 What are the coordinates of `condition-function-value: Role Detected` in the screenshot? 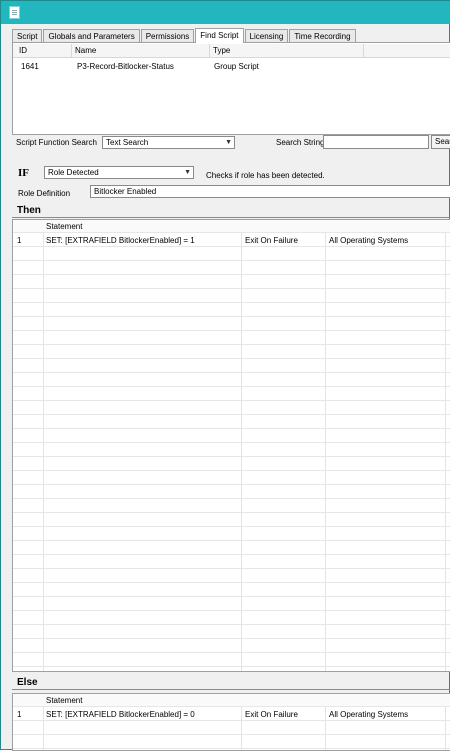 It's located at (73, 172).